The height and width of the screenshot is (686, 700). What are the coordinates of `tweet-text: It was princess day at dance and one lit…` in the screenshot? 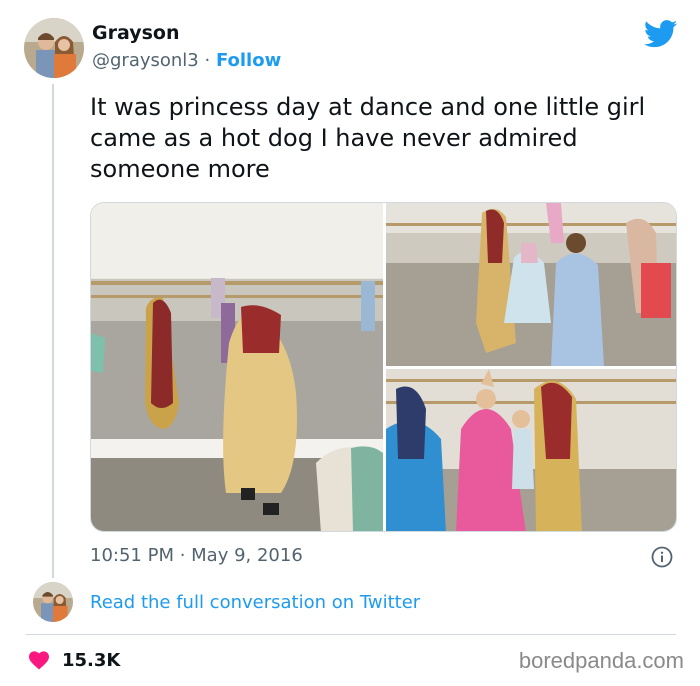 It's located at (368, 138).